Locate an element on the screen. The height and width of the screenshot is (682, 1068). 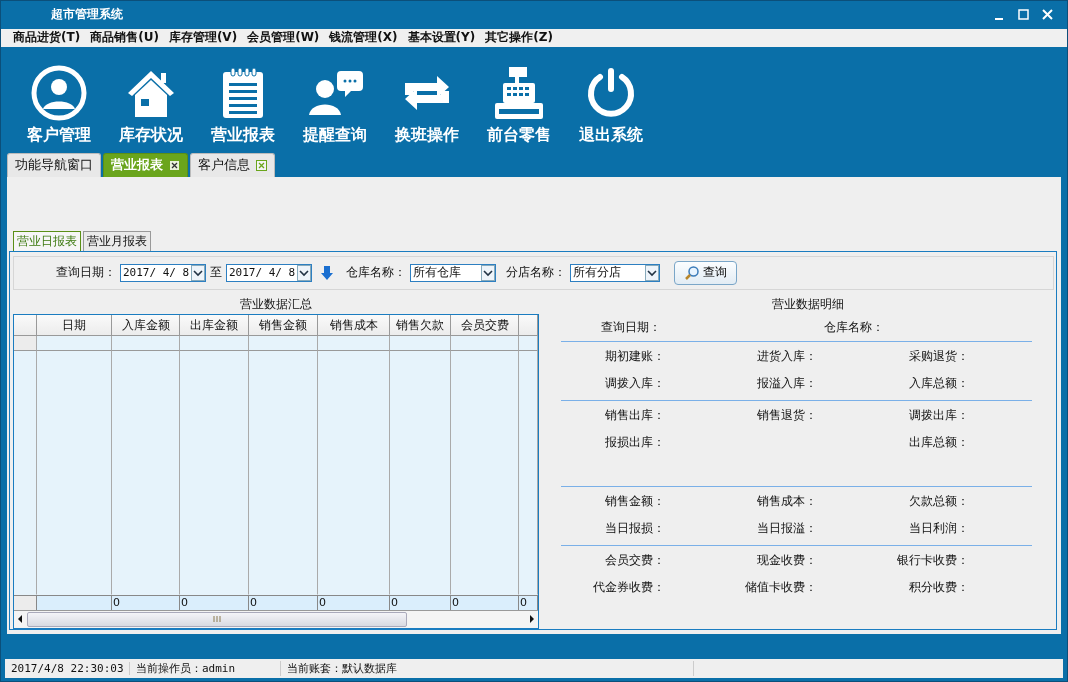
down-arrow-icon is located at coordinates (327, 272).